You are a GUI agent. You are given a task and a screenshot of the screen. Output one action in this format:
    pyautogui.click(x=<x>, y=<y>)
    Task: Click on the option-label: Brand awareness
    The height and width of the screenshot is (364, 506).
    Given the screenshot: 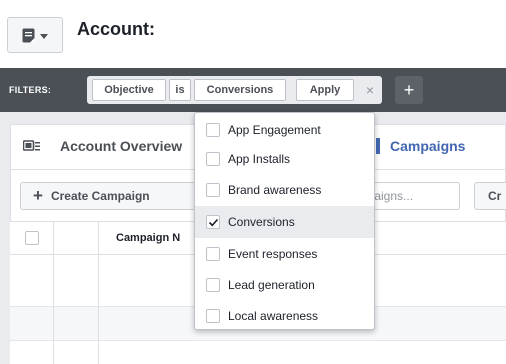 What is the action you would take?
    pyautogui.click(x=275, y=190)
    